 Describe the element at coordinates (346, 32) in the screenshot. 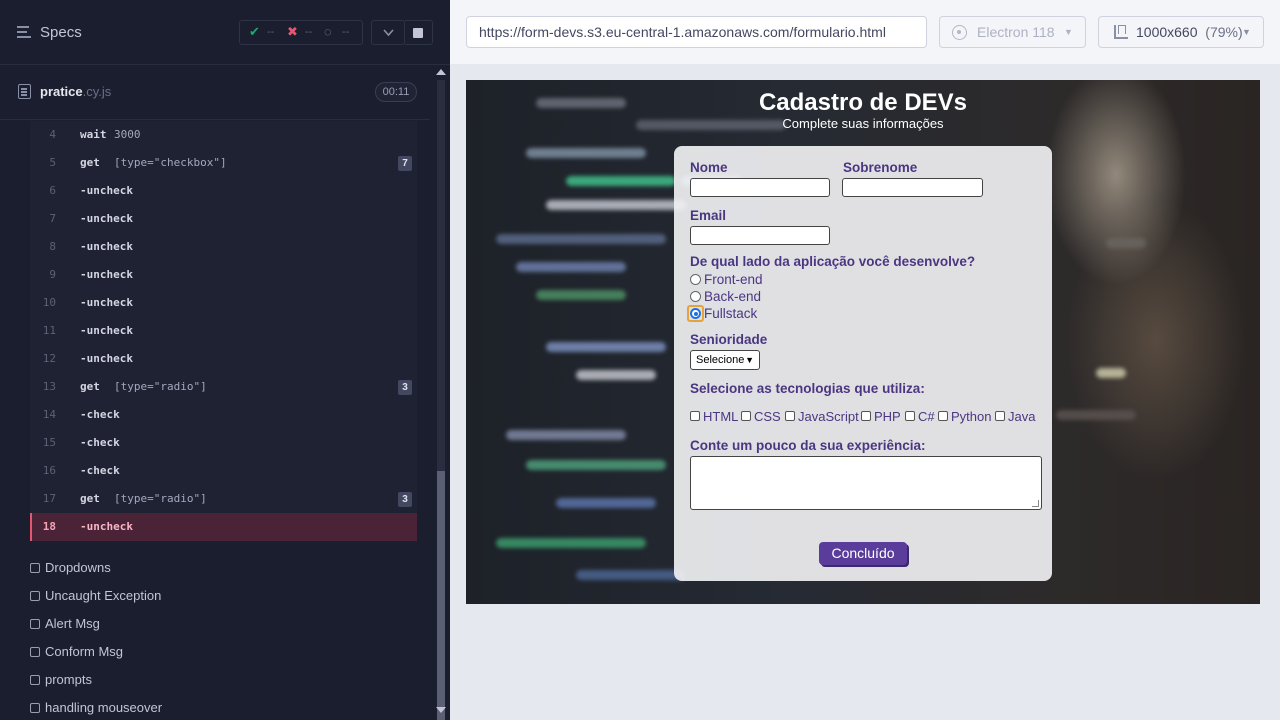

I see `pending-count: --` at that location.